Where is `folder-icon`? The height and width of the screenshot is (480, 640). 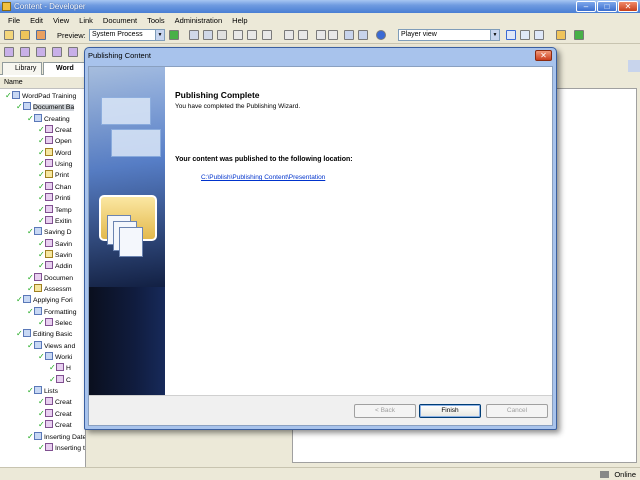 folder-icon is located at coordinates (561, 35).